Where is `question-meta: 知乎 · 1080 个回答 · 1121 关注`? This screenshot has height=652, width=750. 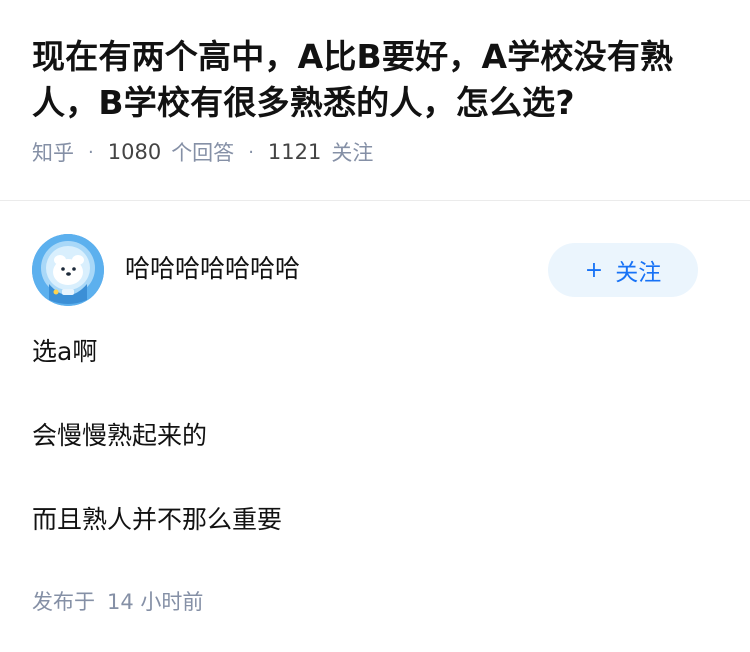
question-meta: 知乎 · 1080 个回答 · 1121 关注 is located at coordinates (375, 152).